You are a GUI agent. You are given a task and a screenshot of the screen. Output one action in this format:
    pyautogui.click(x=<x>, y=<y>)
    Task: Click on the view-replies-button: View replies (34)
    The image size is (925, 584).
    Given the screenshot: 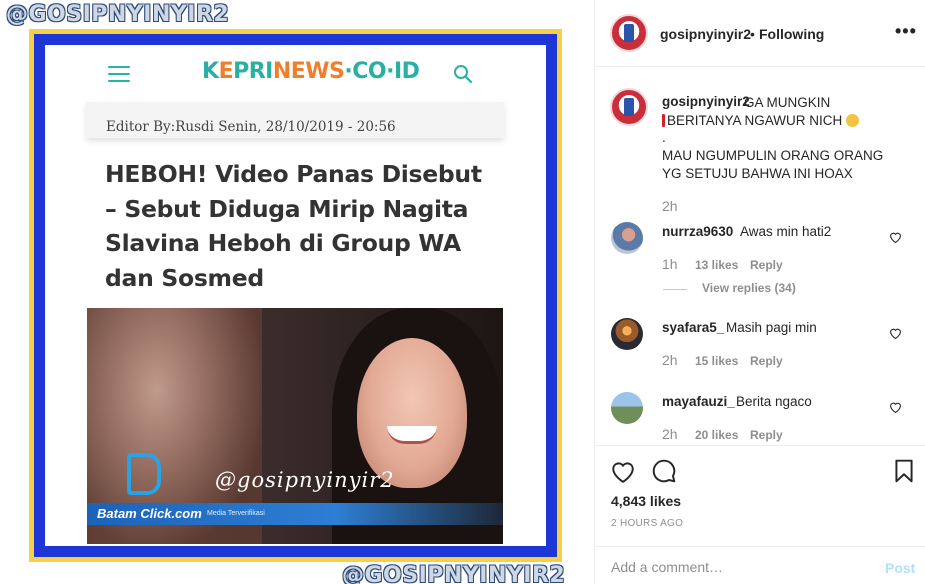 What is the action you would take?
    pyautogui.click(x=749, y=288)
    